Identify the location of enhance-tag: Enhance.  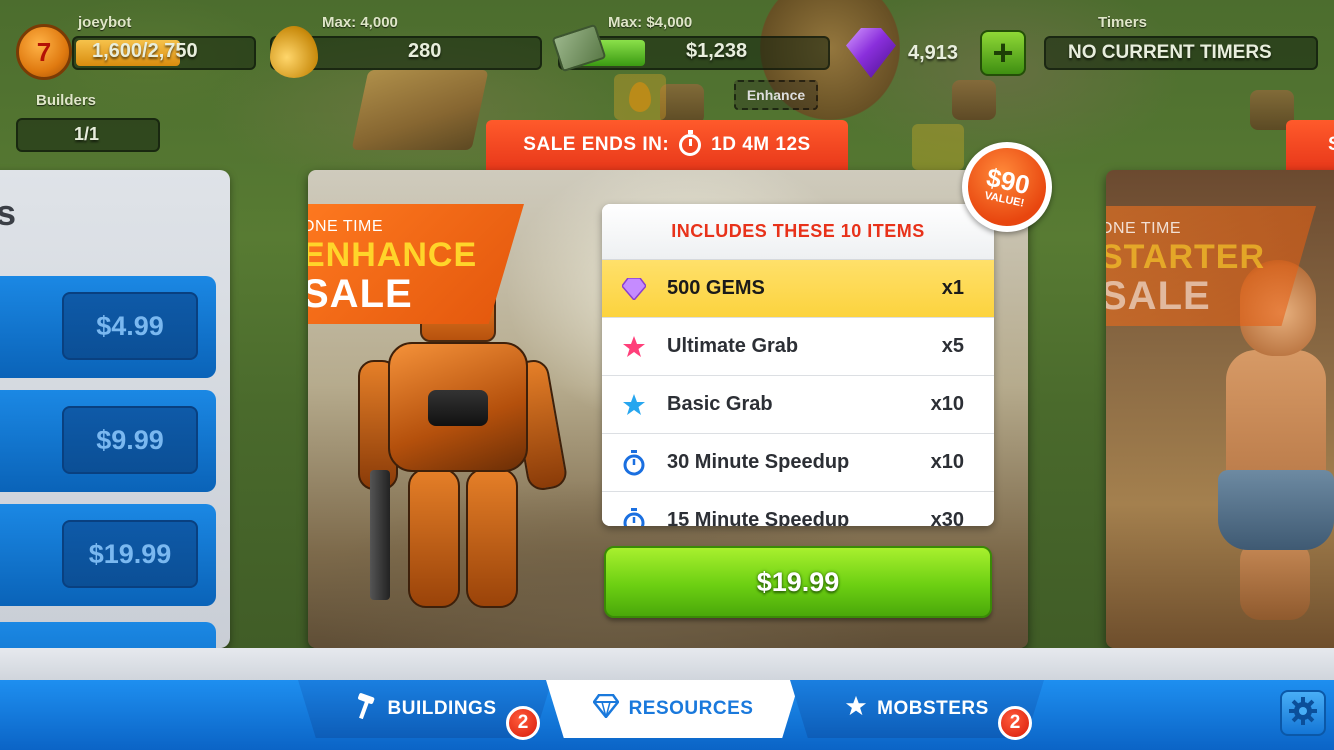
(776, 95).